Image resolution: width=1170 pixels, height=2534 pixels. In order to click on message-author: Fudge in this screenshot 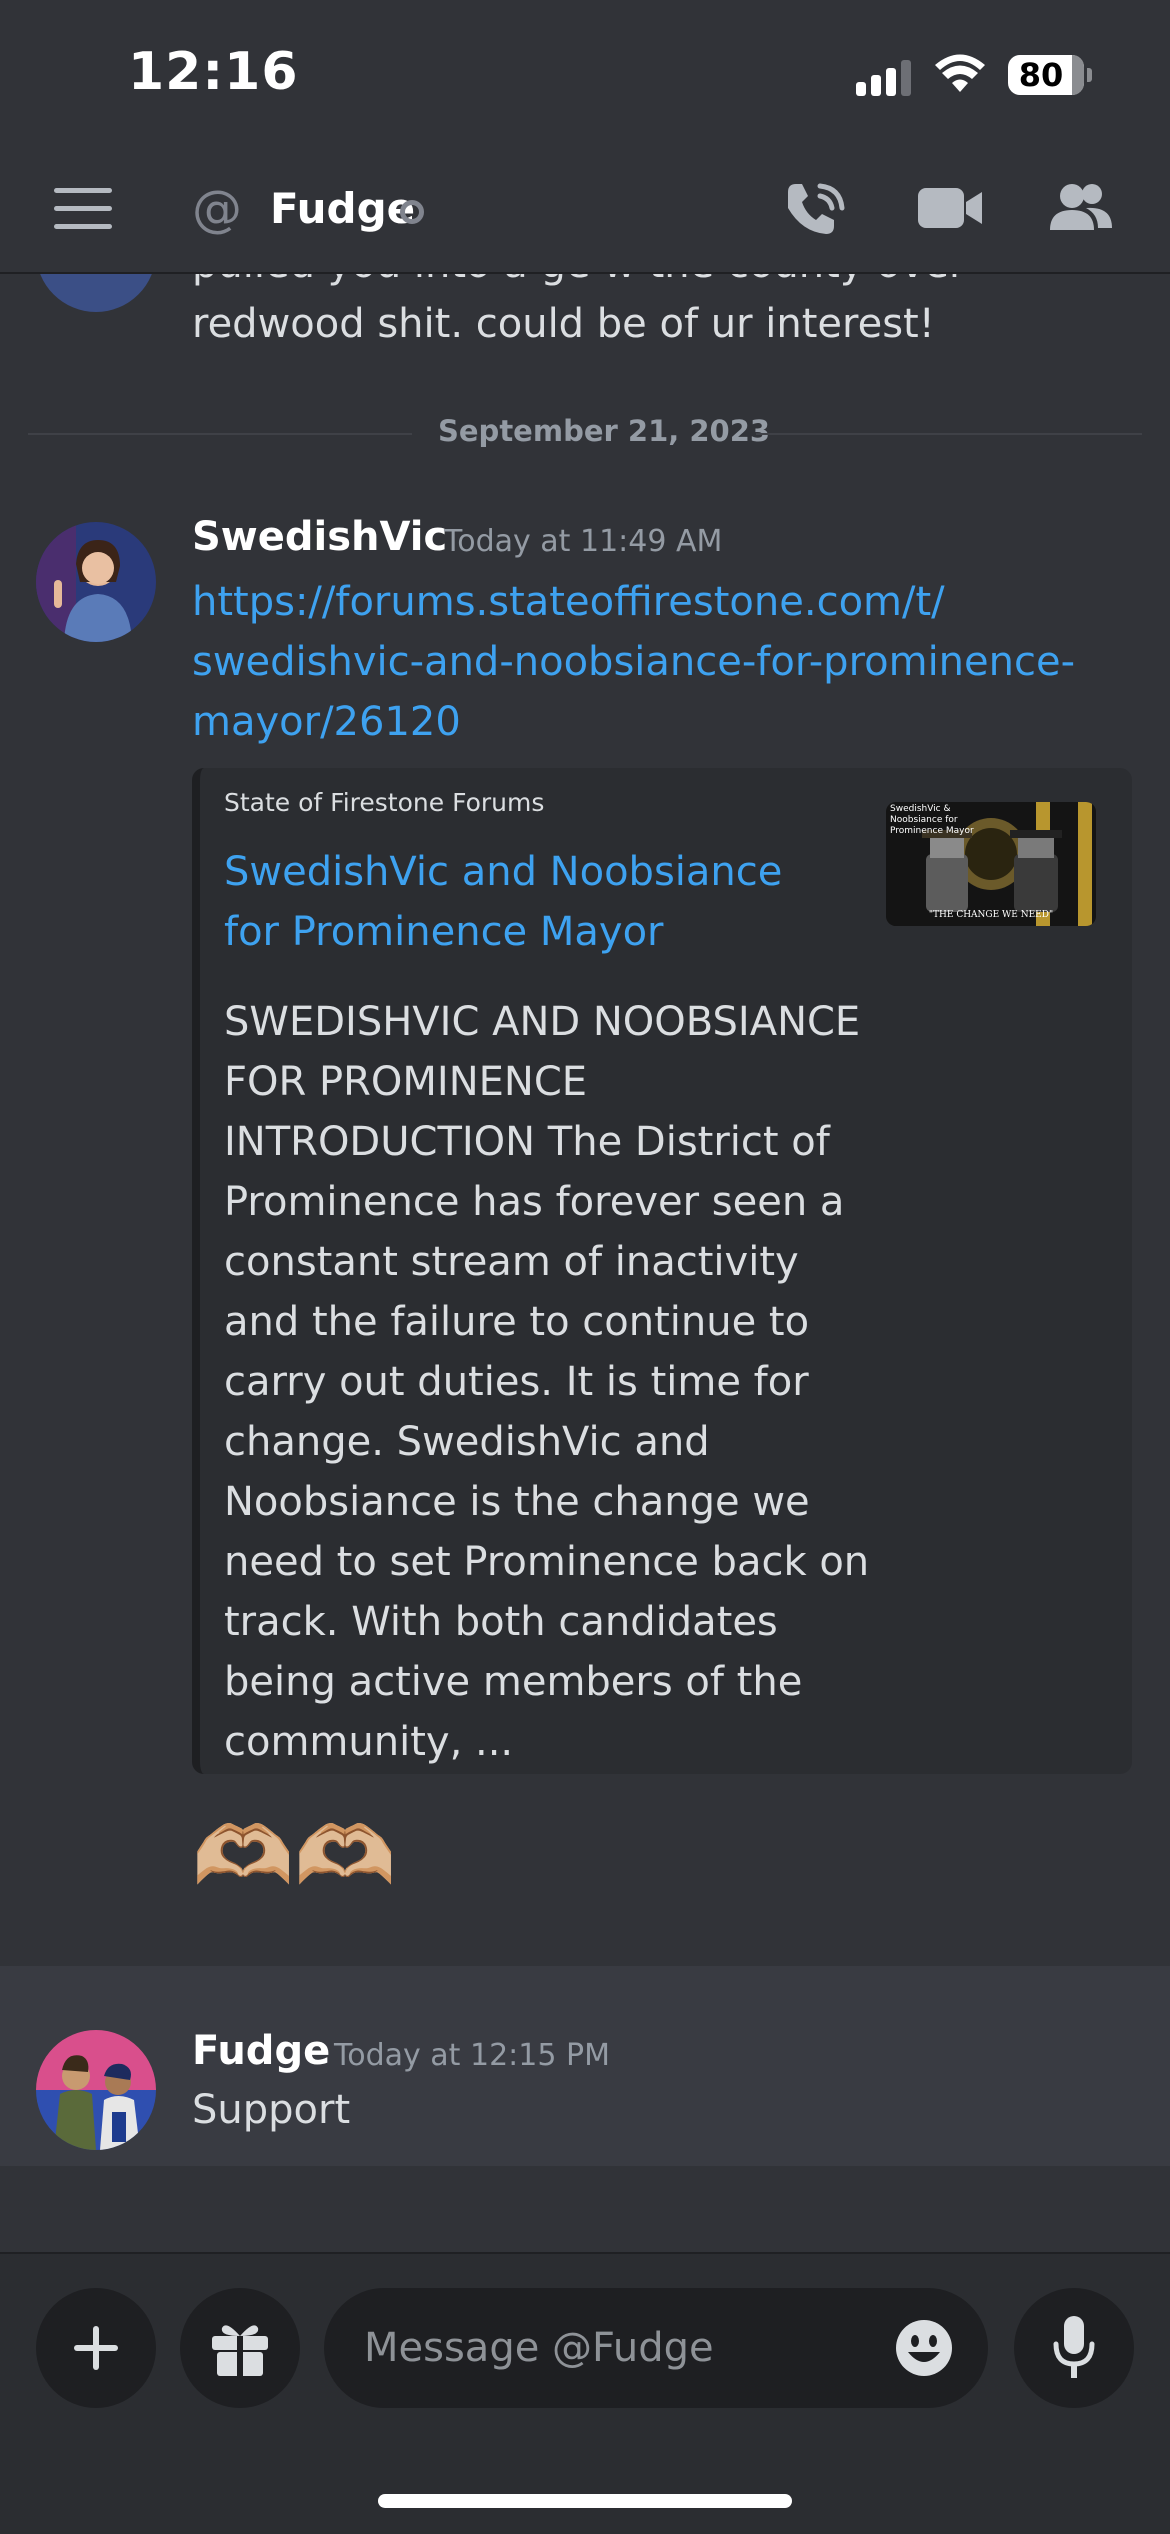, I will do `click(261, 2051)`.